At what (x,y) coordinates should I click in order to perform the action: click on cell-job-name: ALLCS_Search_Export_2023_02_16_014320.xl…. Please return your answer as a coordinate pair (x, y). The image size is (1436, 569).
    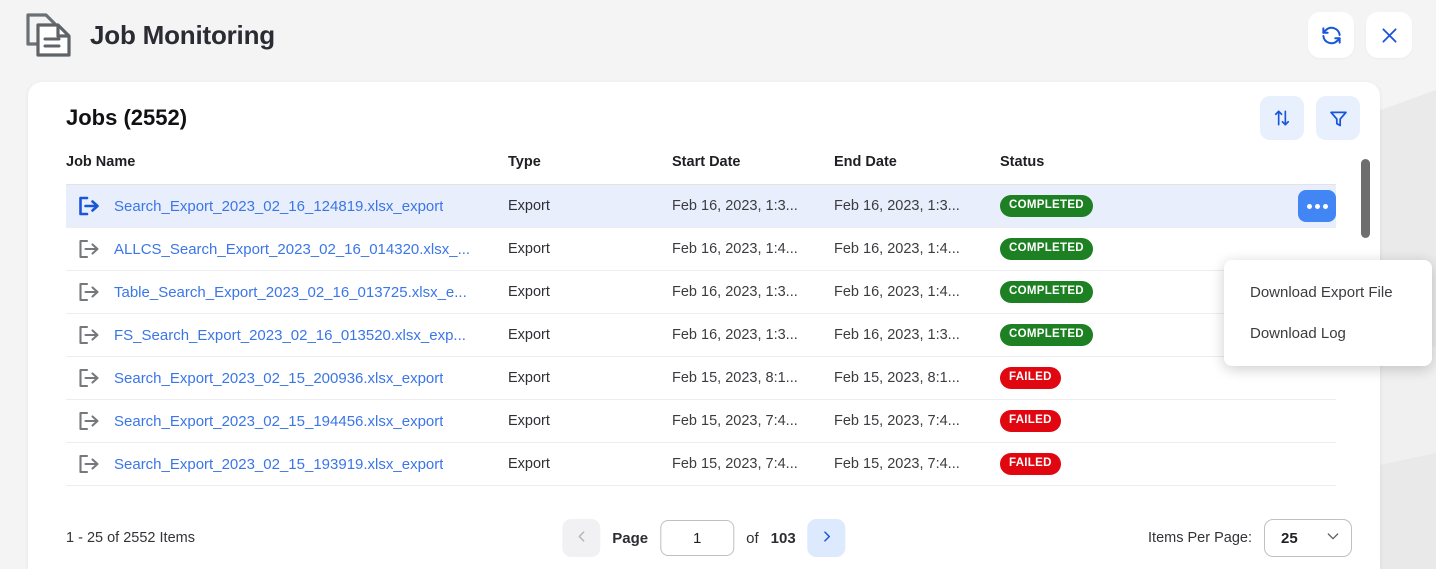
    Looking at the image, I should click on (287, 249).